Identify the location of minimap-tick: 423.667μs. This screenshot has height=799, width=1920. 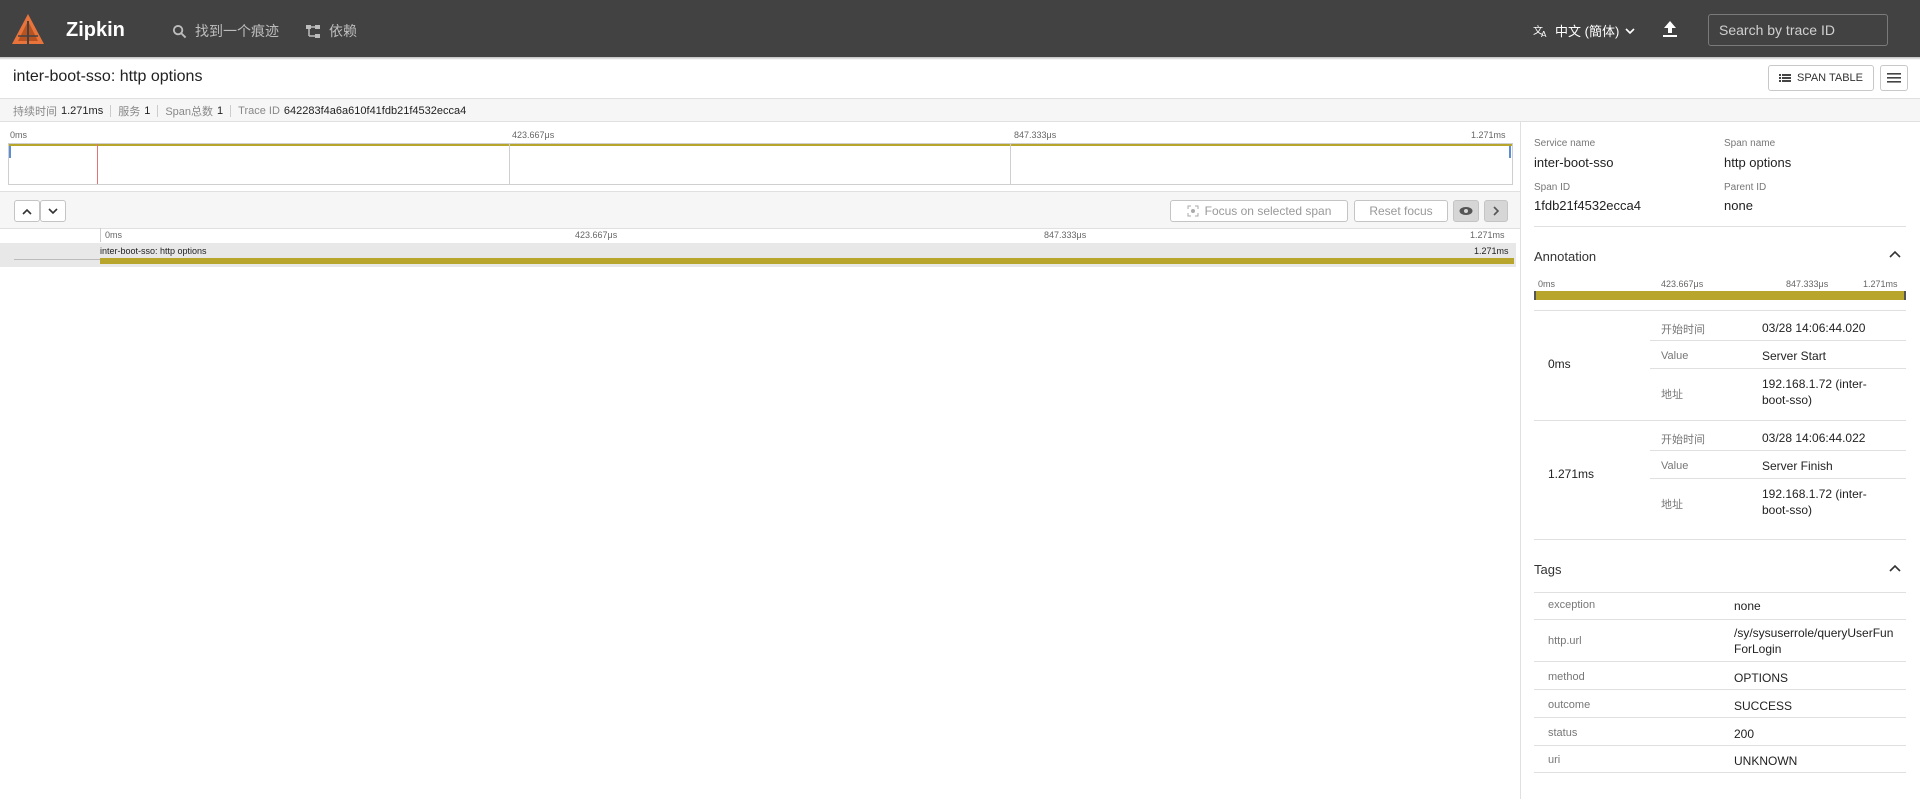
(533, 135).